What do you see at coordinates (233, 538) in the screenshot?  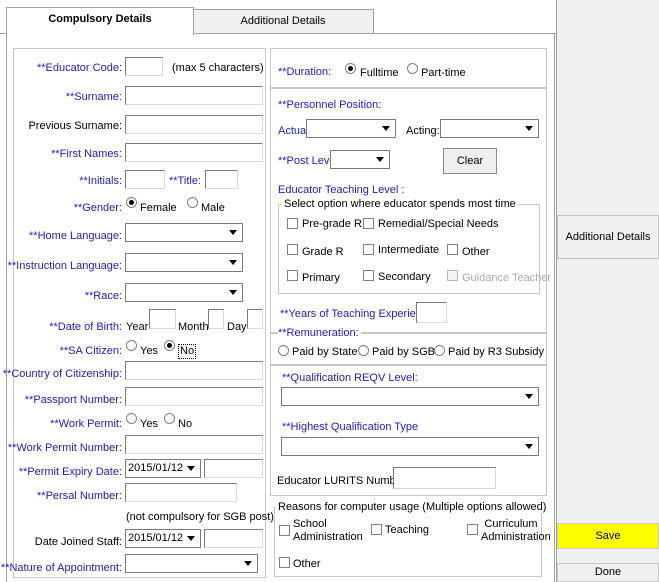 I see `date-joined-extra-input` at bounding box center [233, 538].